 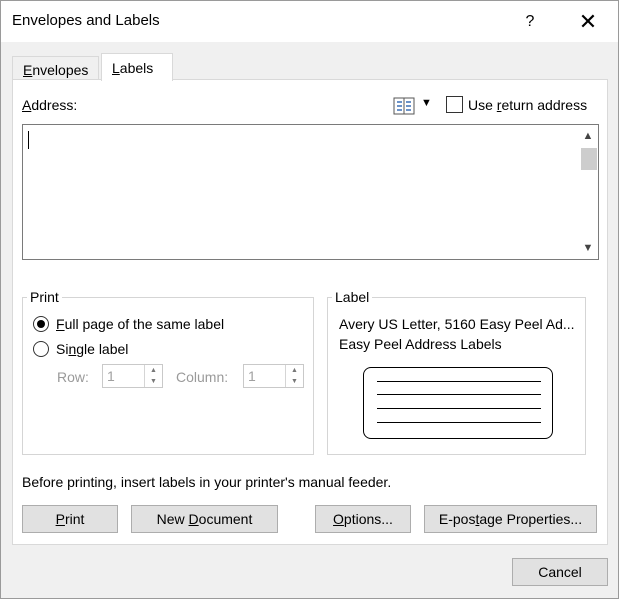 I want to click on use-return-address-checkbox, so click(x=454, y=104).